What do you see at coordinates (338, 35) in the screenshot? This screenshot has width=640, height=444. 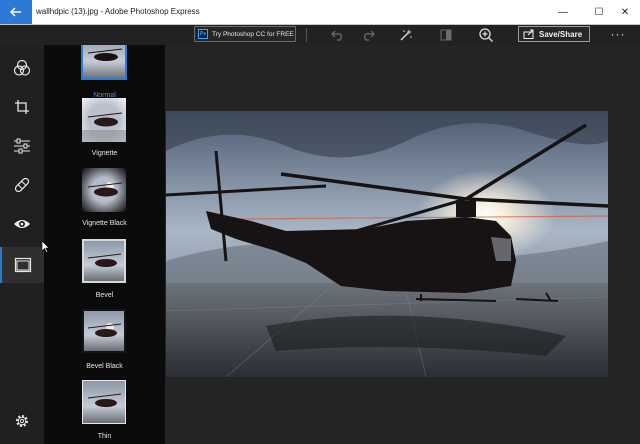 I see `undo-icon` at bounding box center [338, 35].